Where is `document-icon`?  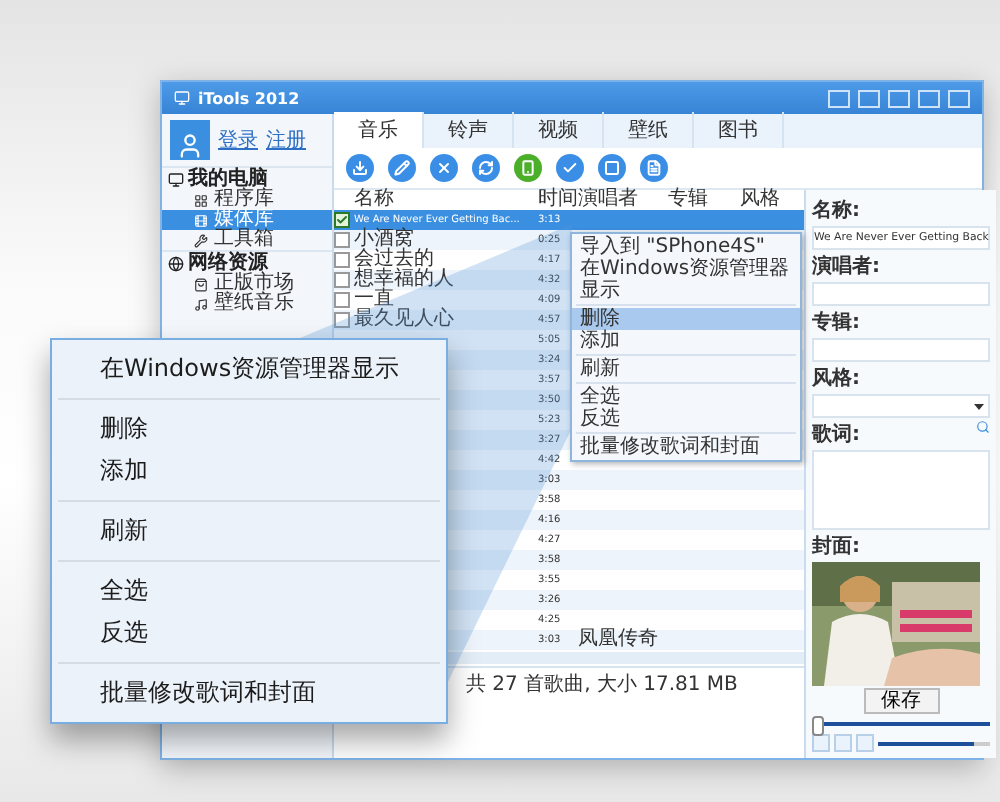 document-icon is located at coordinates (654, 168).